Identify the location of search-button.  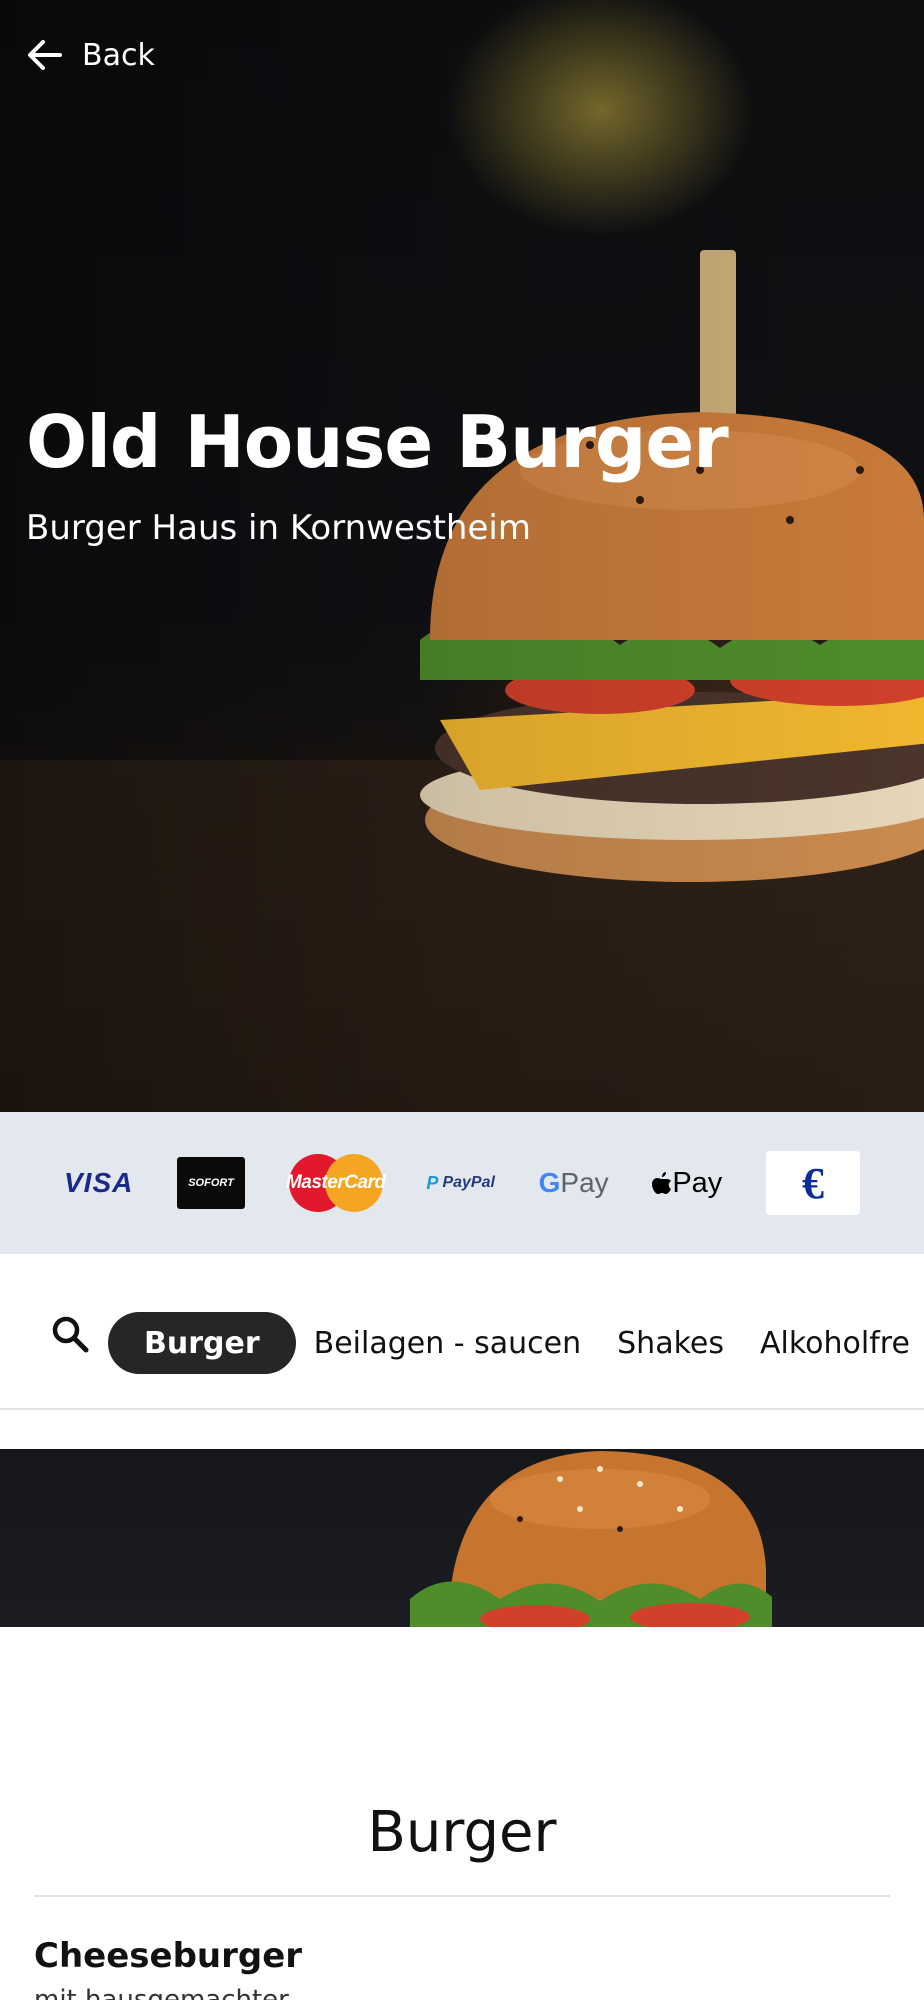
(70, 1334).